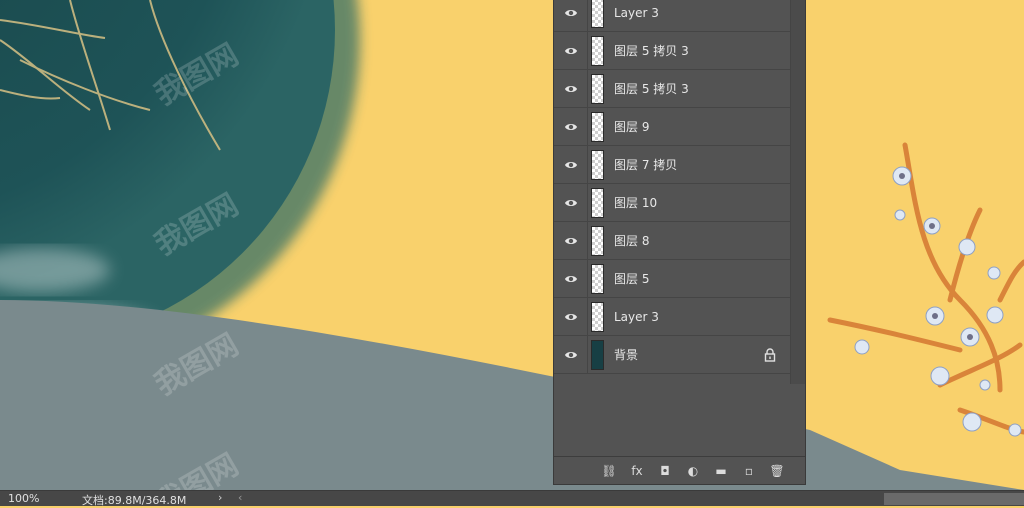 The width and height of the screenshot is (1024, 508). What do you see at coordinates (797, 192) in the screenshot?
I see `layers-scrollbar` at bounding box center [797, 192].